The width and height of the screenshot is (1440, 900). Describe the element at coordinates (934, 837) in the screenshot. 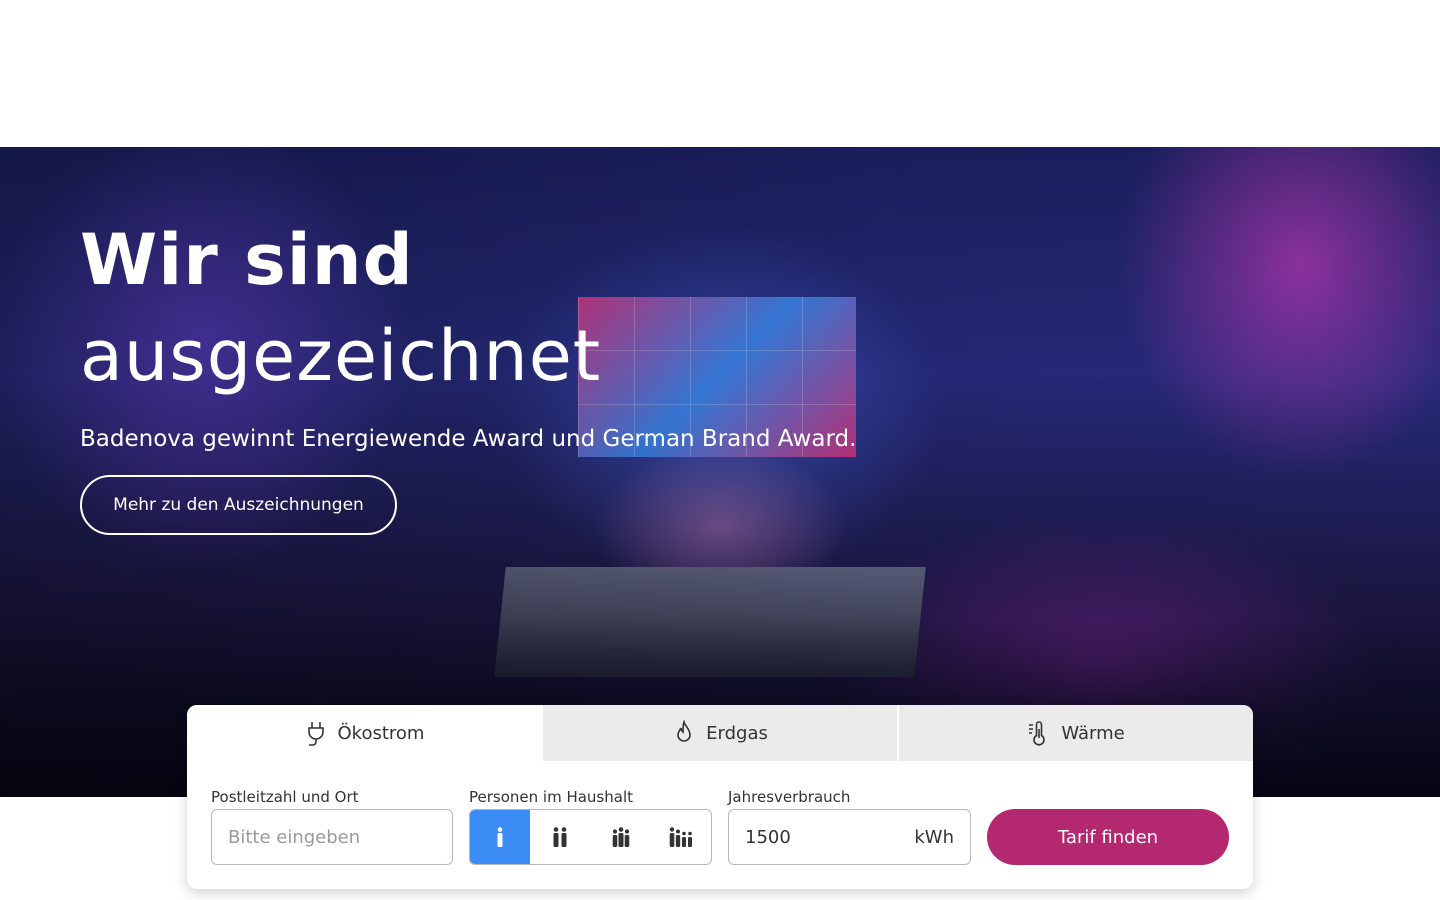

I see `consumption-unit: kWh` at that location.